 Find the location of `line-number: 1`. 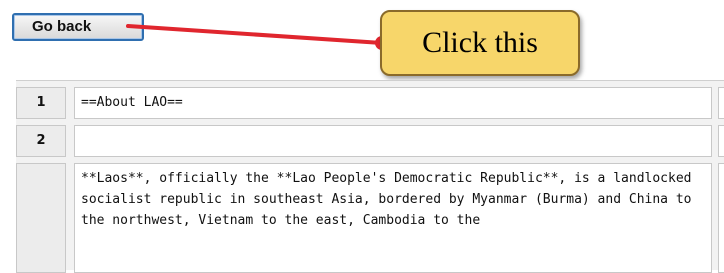

line-number: 1 is located at coordinates (41, 103).